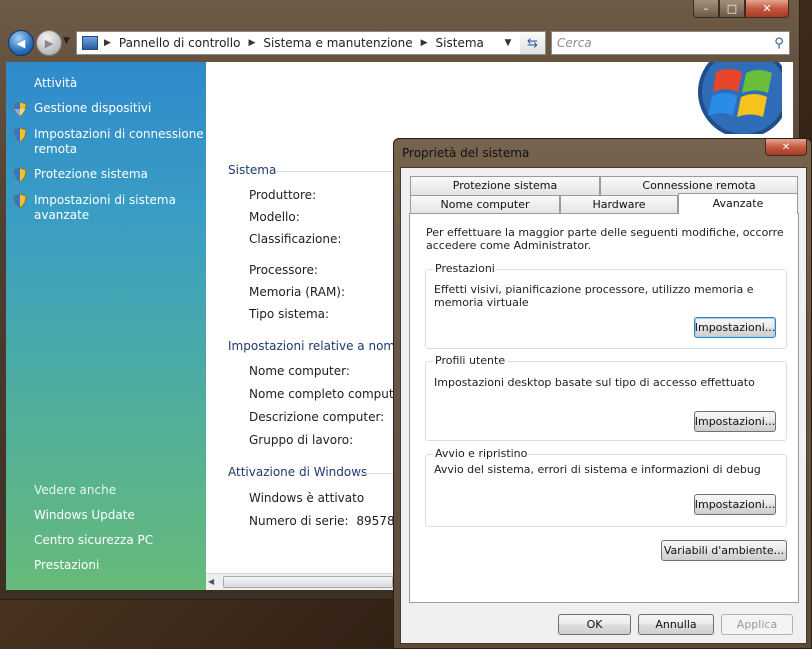 The width and height of the screenshot is (812, 649). What do you see at coordinates (301, 440) in the screenshot?
I see `label-workgroup: Gruppo di lavoro:` at bounding box center [301, 440].